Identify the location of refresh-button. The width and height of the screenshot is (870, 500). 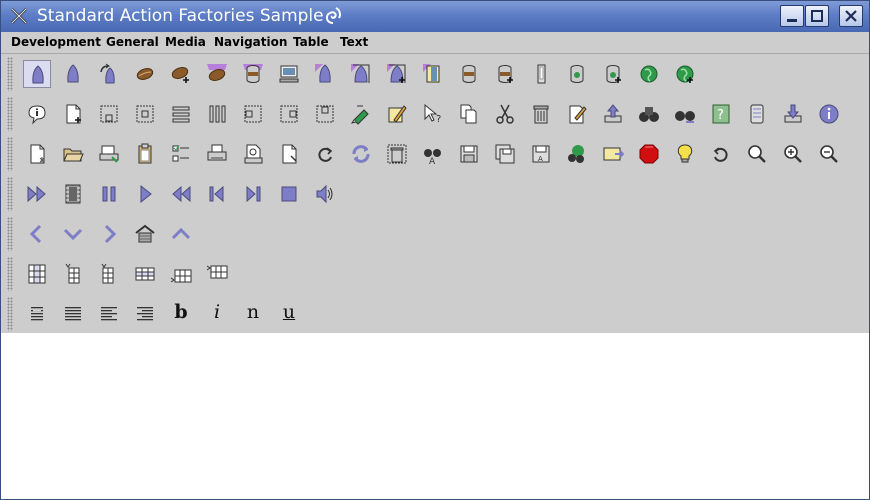
(361, 154).